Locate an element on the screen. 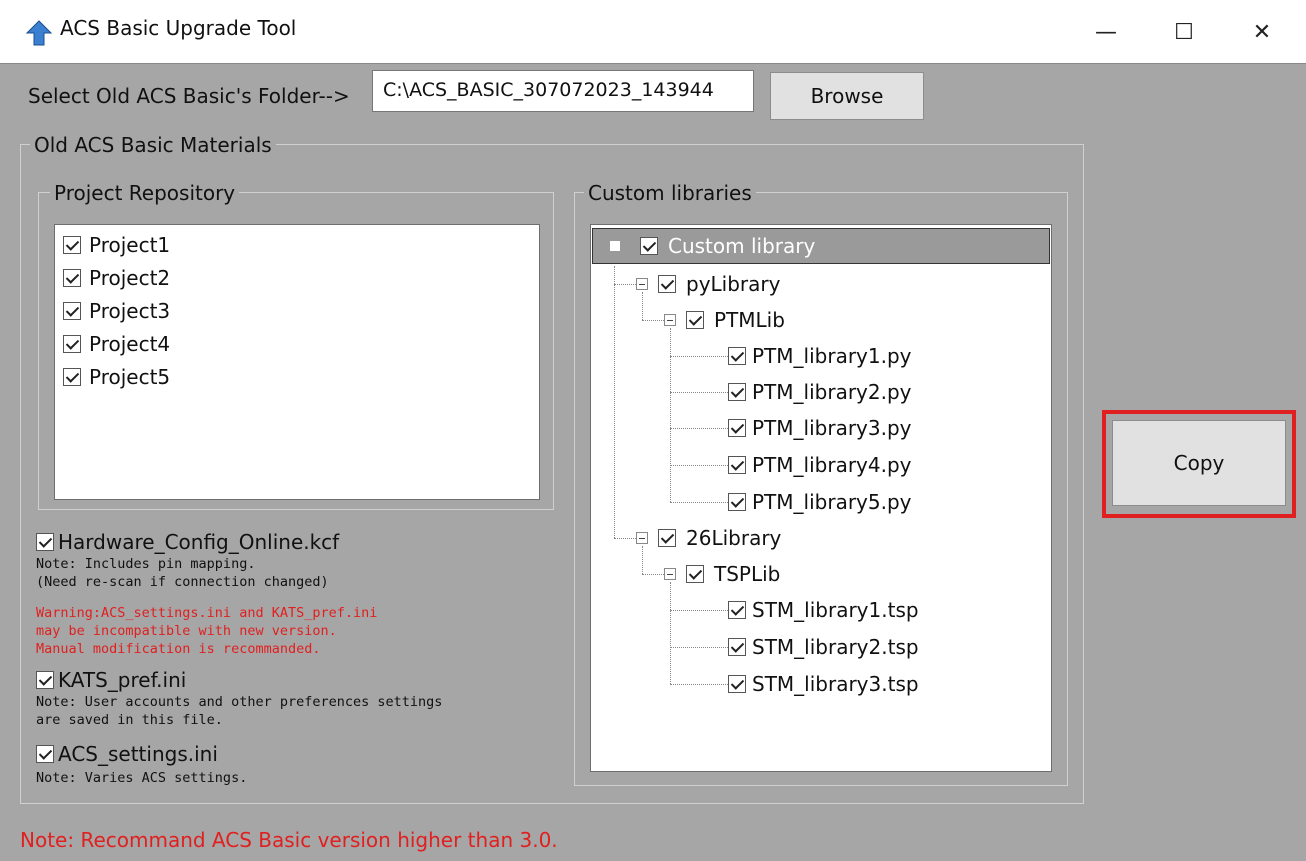 The height and width of the screenshot is (861, 1306). close-button: ✕ is located at coordinates (1262, 32).